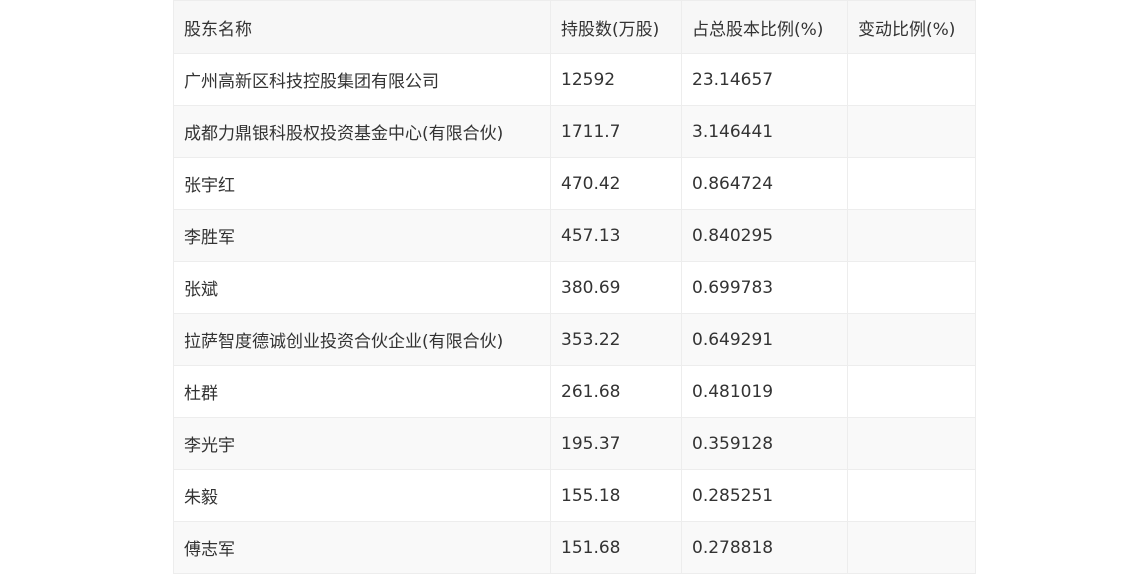 The height and width of the screenshot is (576, 1148). Describe the element at coordinates (764, 287) in the screenshot. I see `cell-ratio-total: 0.699783` at that location.